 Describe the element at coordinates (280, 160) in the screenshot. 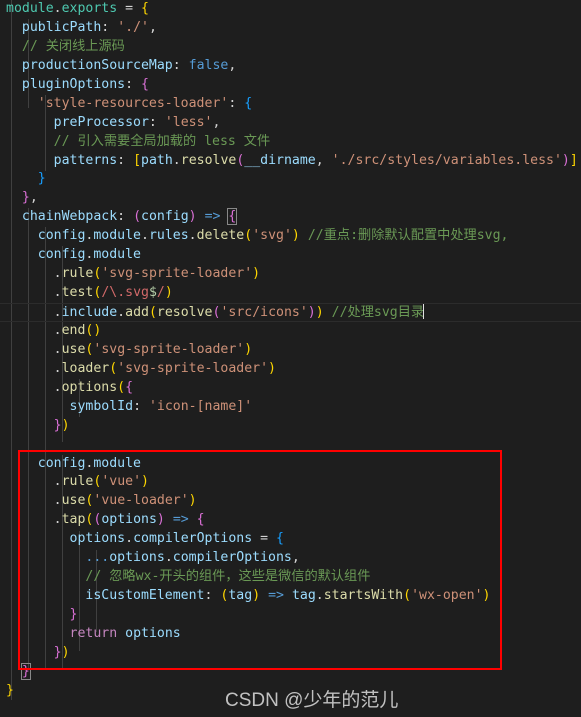

I see `code-token: __dirname` at that location.